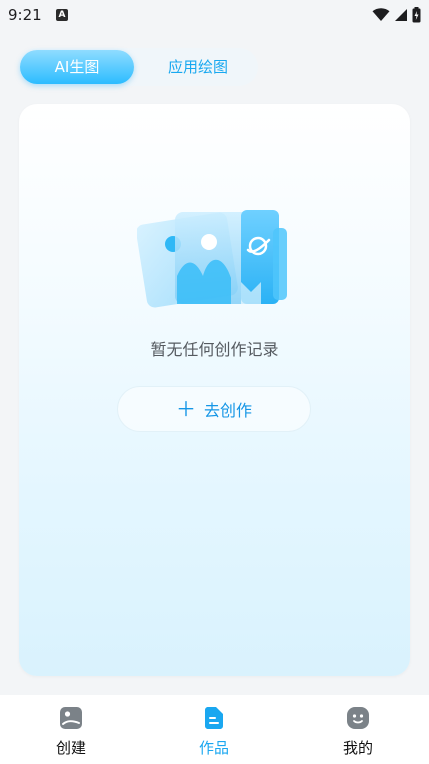 The height and width of the screenshot is (764, 429). I want to click on plus-icon: ＋, so click(185, 409).